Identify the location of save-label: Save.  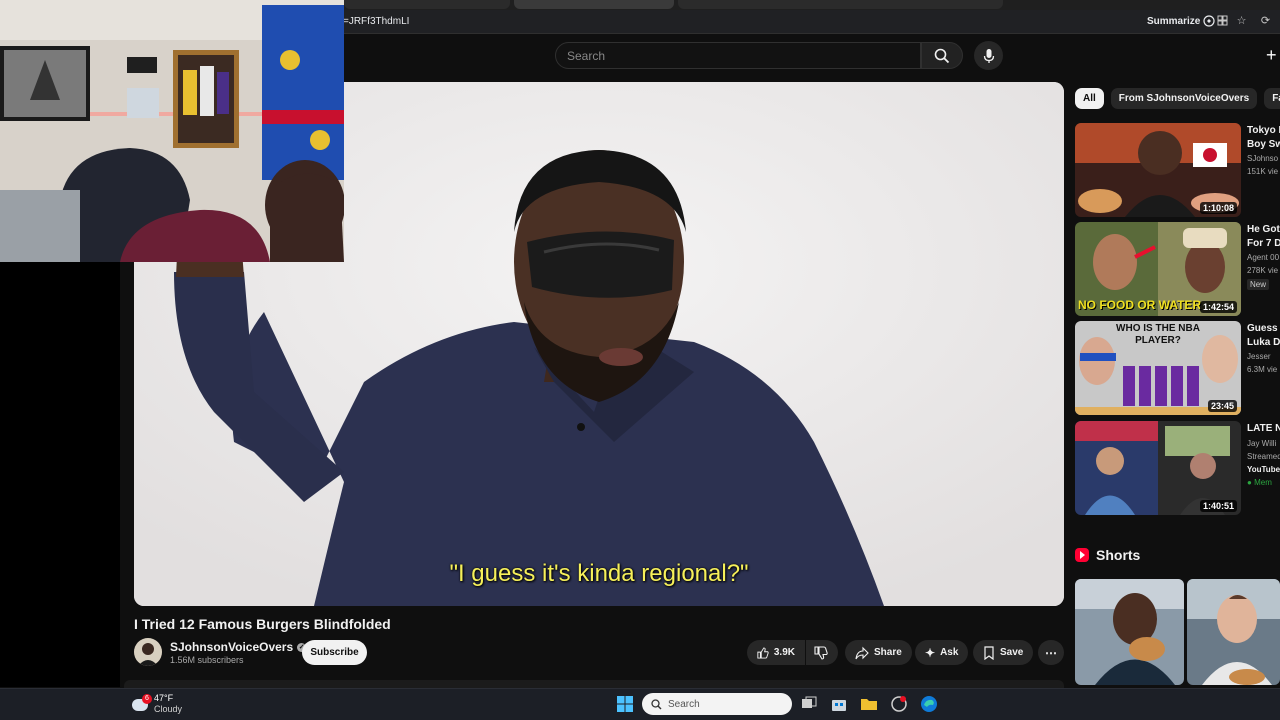
(1012, 652).